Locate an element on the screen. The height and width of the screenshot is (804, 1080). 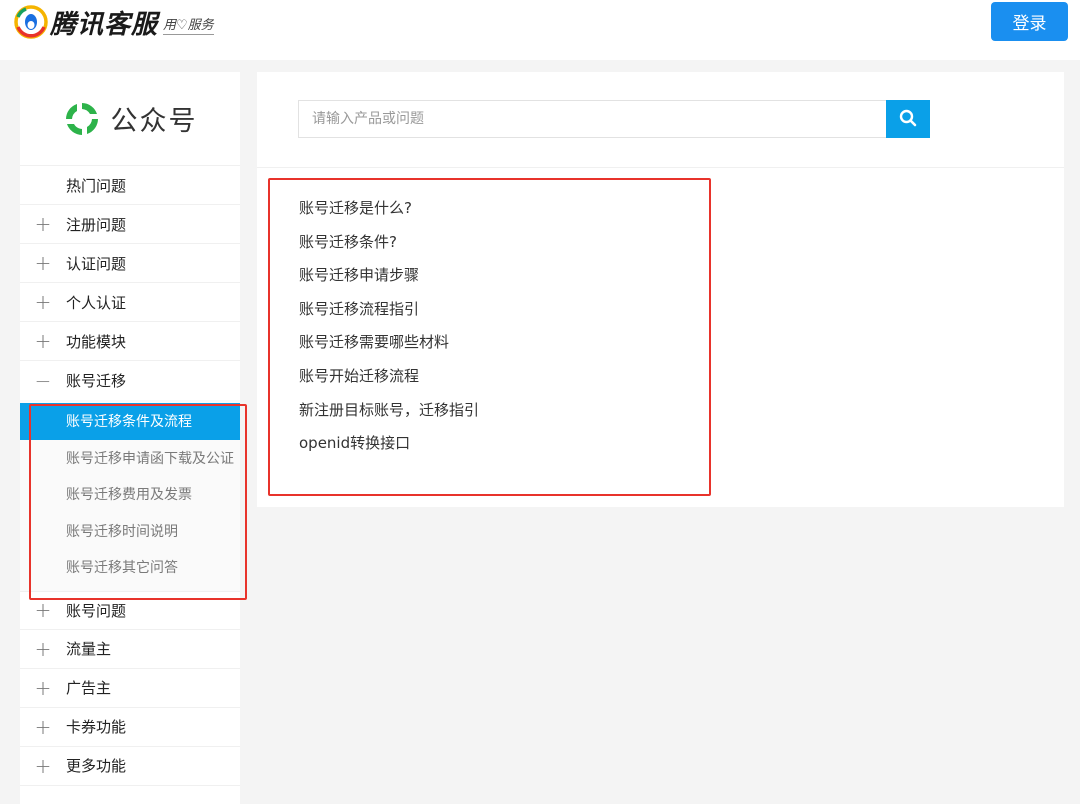
sidebar-item-registration: + 注册问题 is located at coordinates (130, 224).